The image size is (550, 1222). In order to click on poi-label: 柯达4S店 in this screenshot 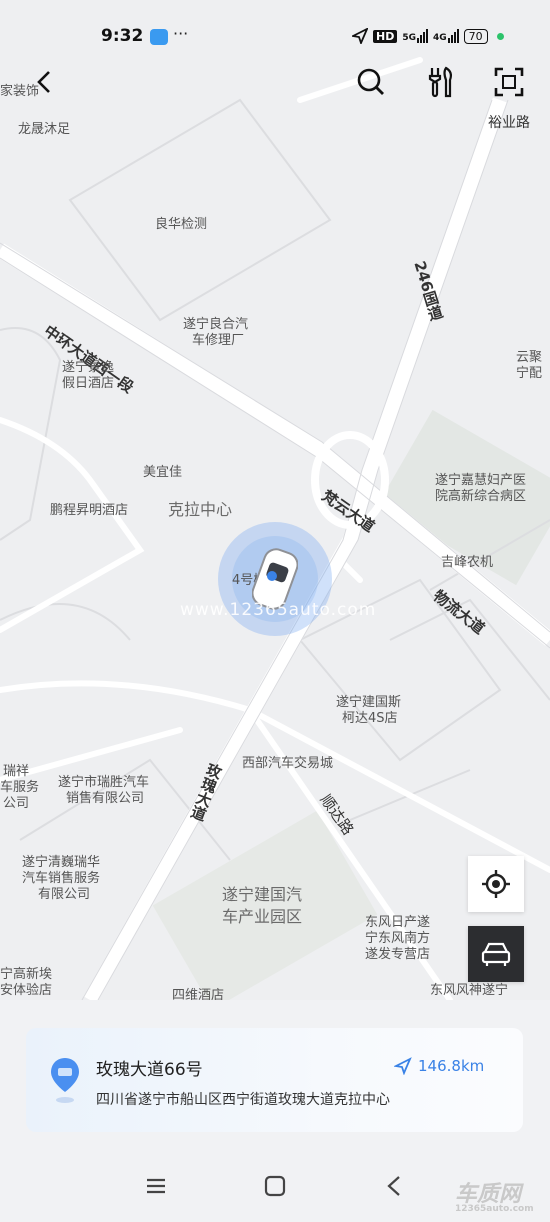, I will do `click(370, 718)`.